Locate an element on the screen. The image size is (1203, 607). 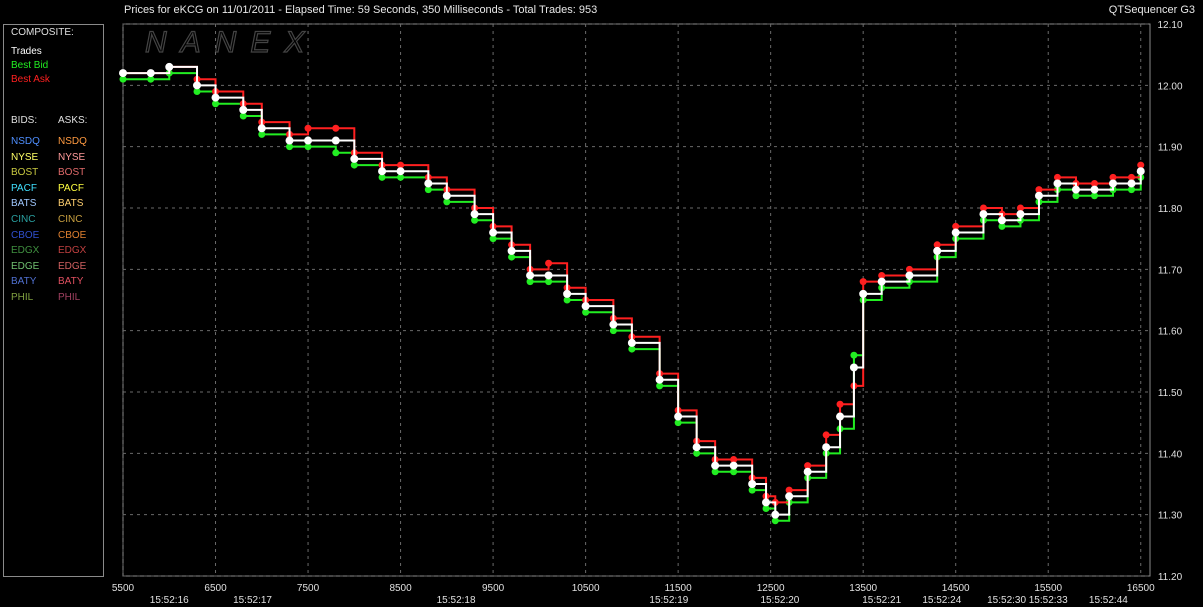
y-tick-label: 11.50 is located at coordinates (1170, 393).